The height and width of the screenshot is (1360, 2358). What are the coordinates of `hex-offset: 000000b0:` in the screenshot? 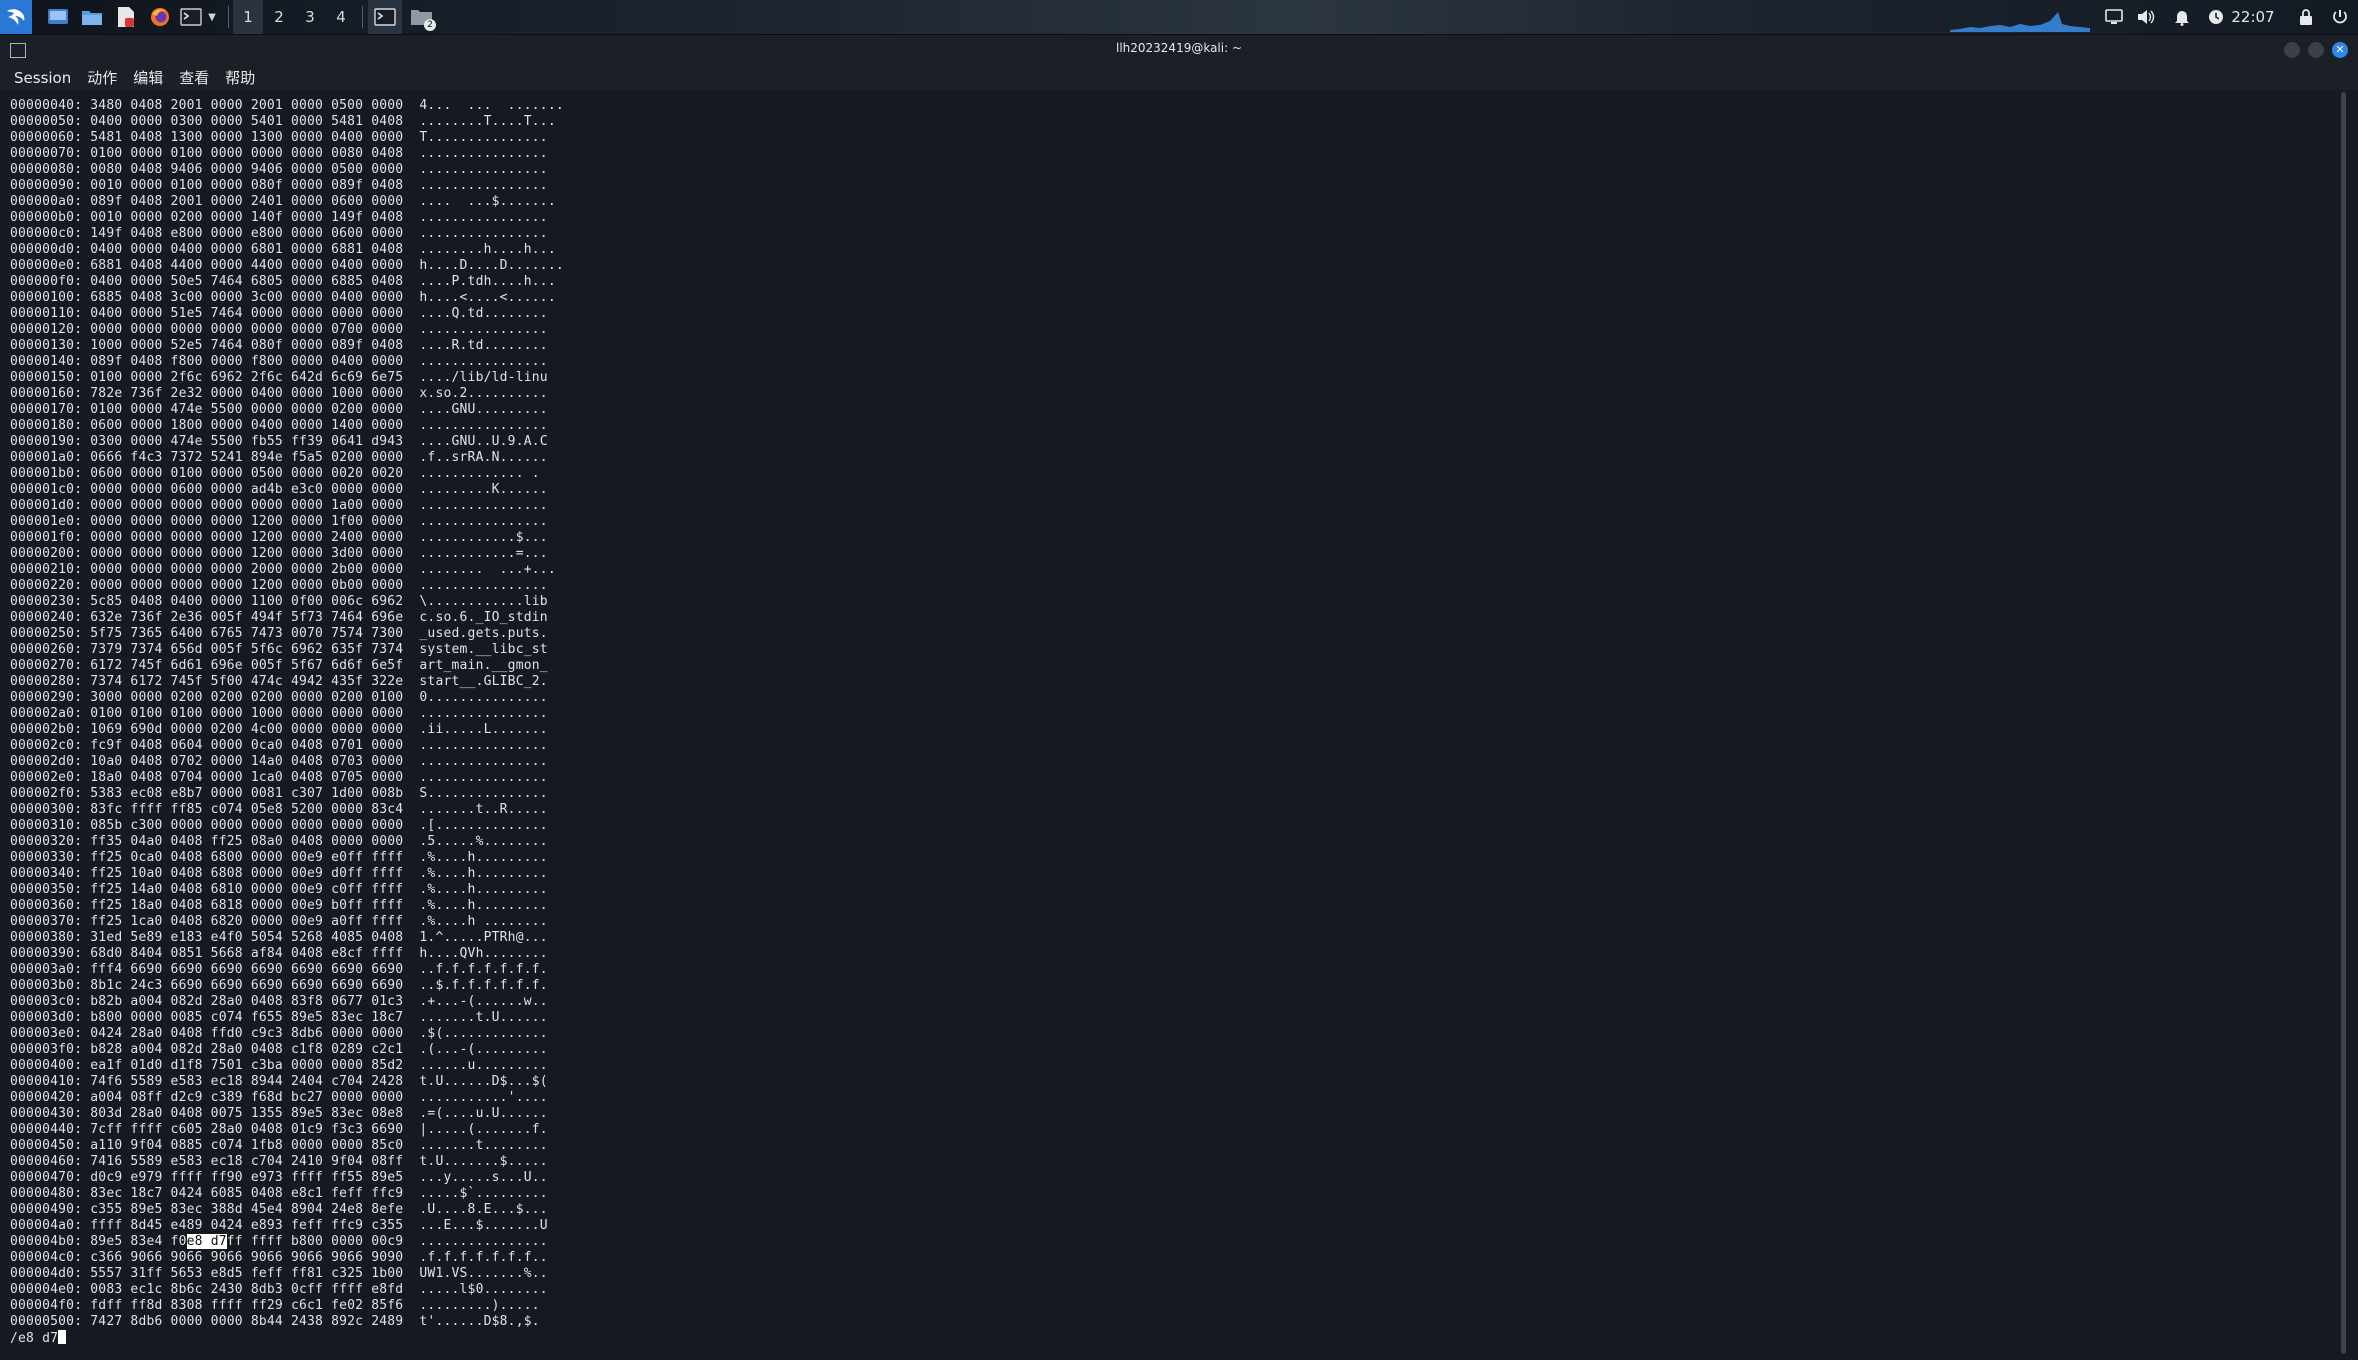 It's located at (46, 217).